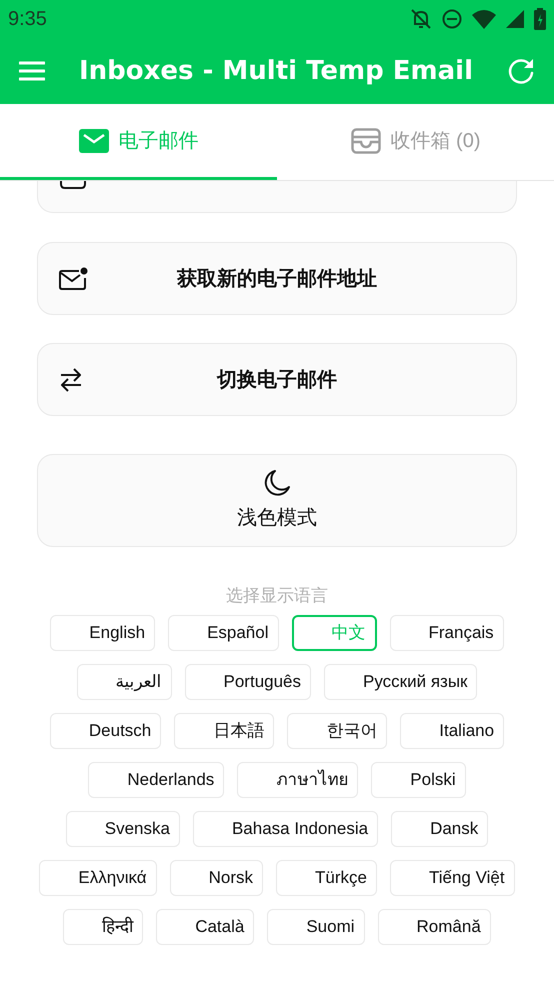 The height and width of the screenshot is (985, 554). Describe the element at coordinates (156, 780) in the screenshot. I see `language-chip: Nederlands` at that location.